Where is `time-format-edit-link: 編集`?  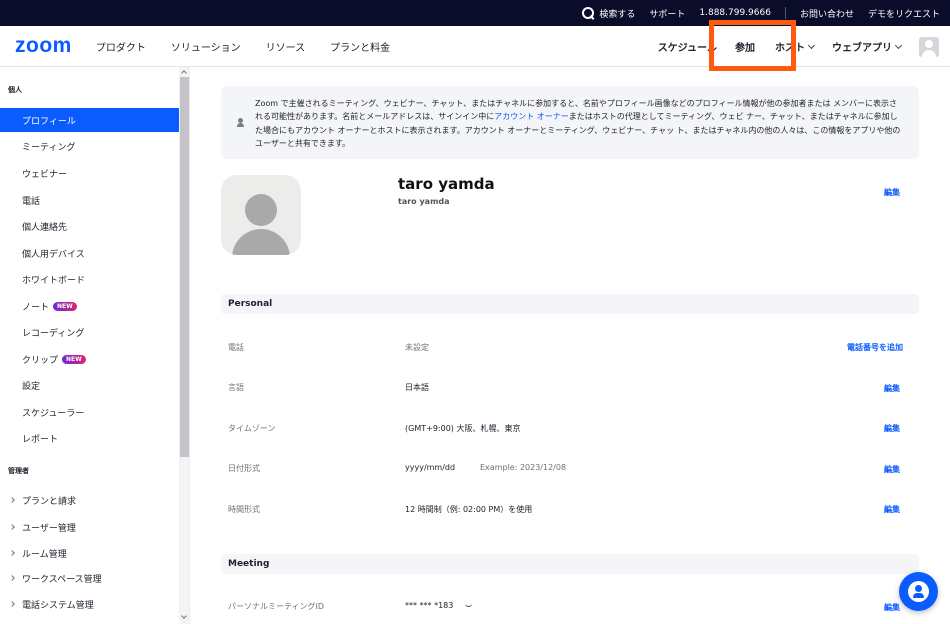
time-format-edit-link: 編集 is located at coordinates (892, 509).